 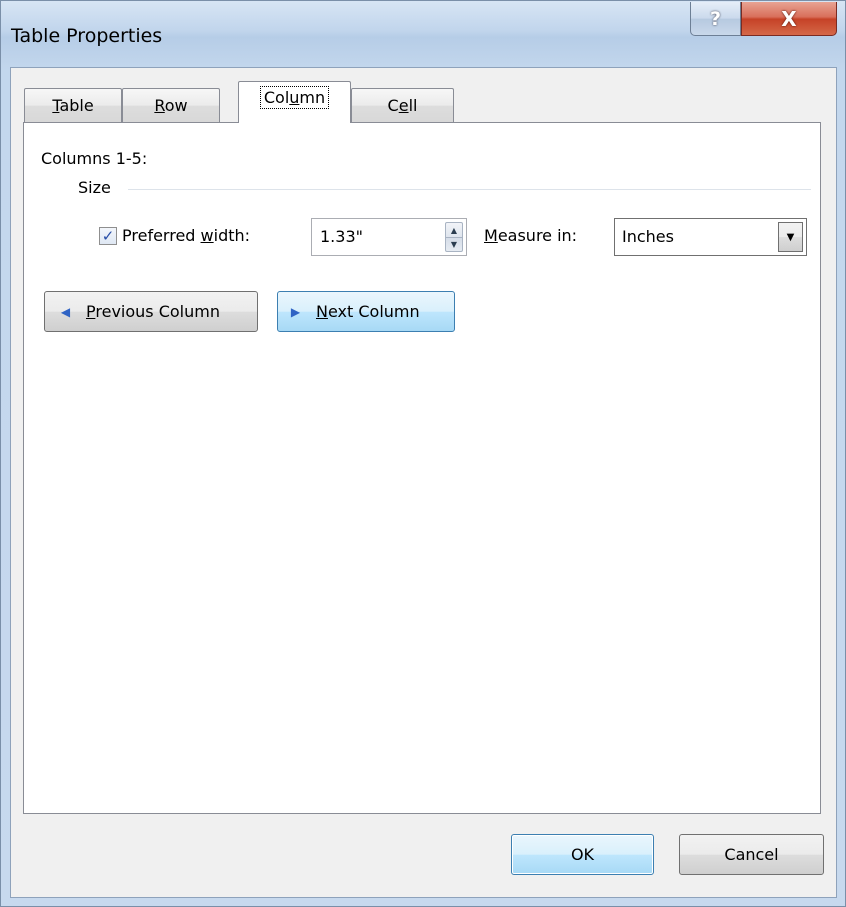 I want to click on tab-column: Column, so click(x=294, y=102).